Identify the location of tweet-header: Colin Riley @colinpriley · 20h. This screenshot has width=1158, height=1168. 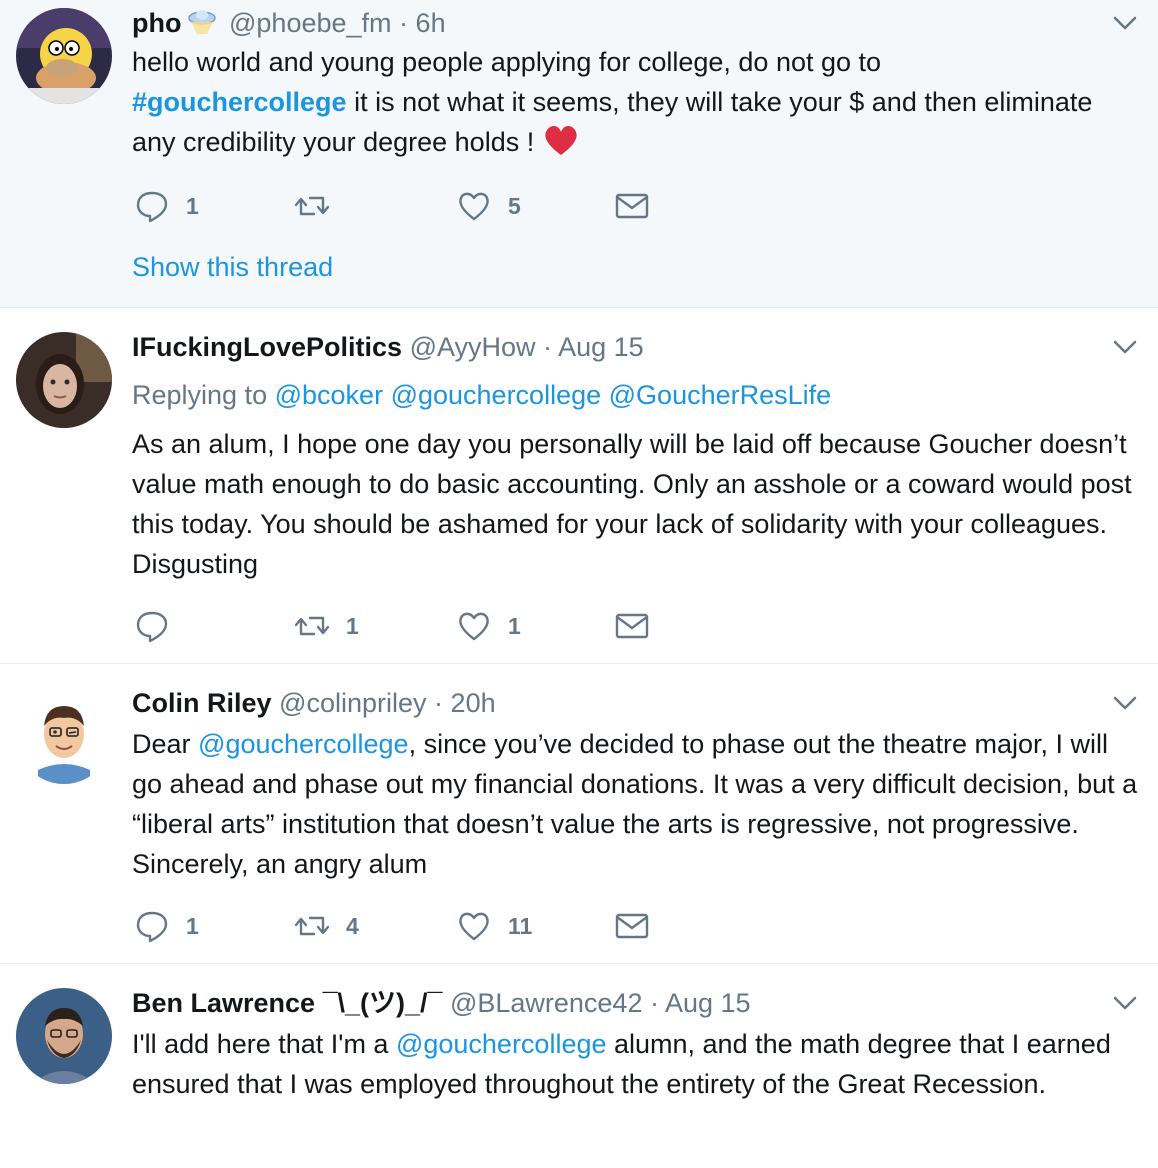
(314, 703).